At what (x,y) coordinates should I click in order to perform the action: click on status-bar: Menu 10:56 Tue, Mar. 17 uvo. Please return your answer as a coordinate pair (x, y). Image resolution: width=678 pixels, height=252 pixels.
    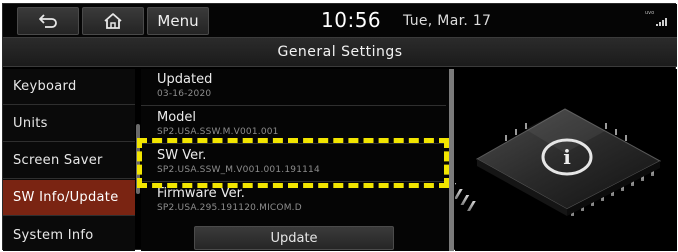
    Looking at the image, I should click on (340, 20).